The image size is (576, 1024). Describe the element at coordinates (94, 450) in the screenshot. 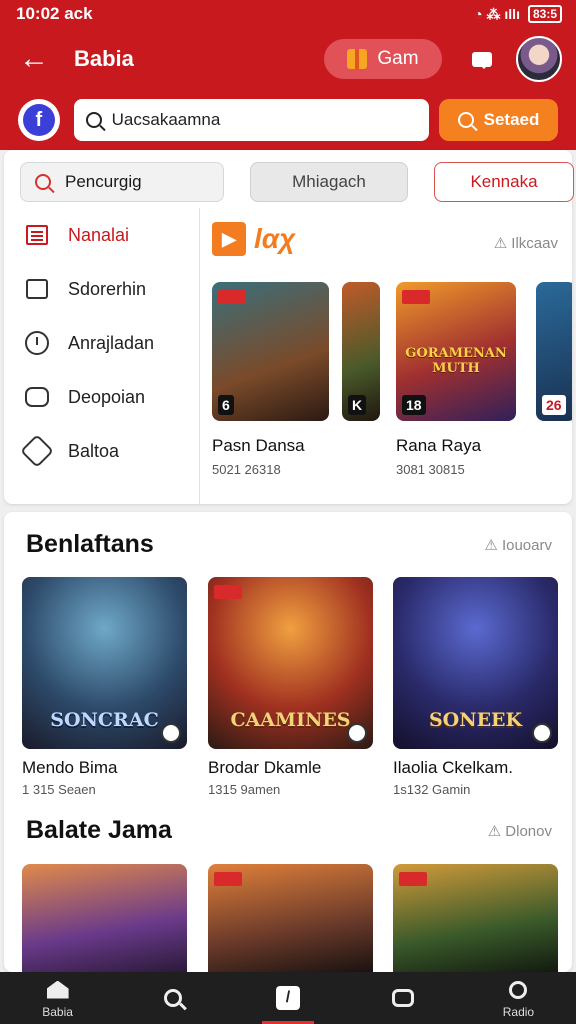

I see `sidebar-item-label: Baltoa` at that location.